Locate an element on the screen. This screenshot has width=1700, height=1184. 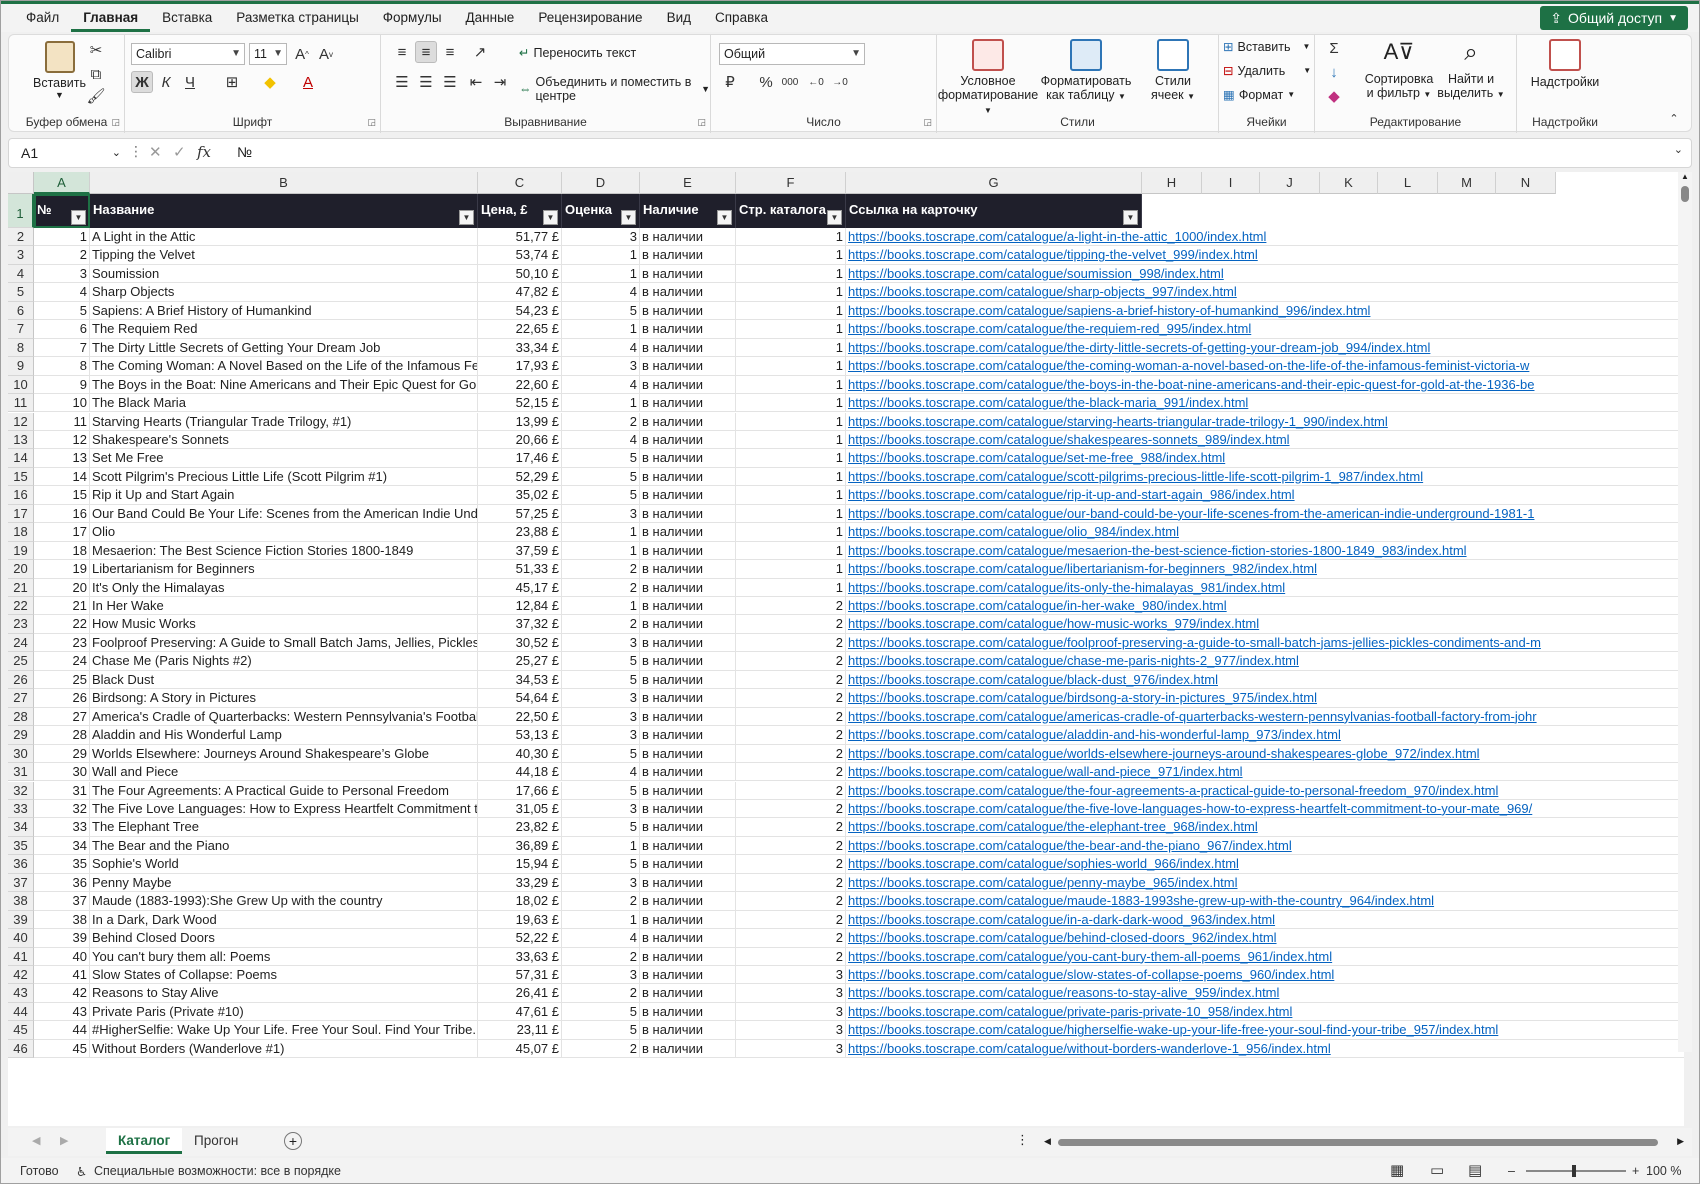
table-cell: 10 is located at coordinates (62, 403).